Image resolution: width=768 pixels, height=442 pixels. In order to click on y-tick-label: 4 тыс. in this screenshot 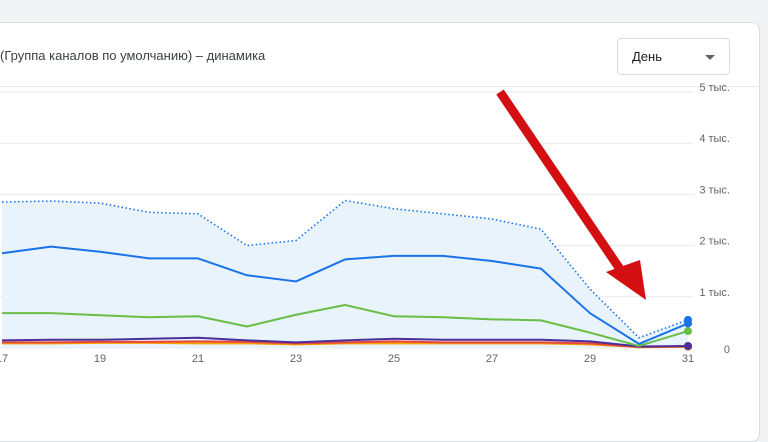, I will do `click(714, 139)`.